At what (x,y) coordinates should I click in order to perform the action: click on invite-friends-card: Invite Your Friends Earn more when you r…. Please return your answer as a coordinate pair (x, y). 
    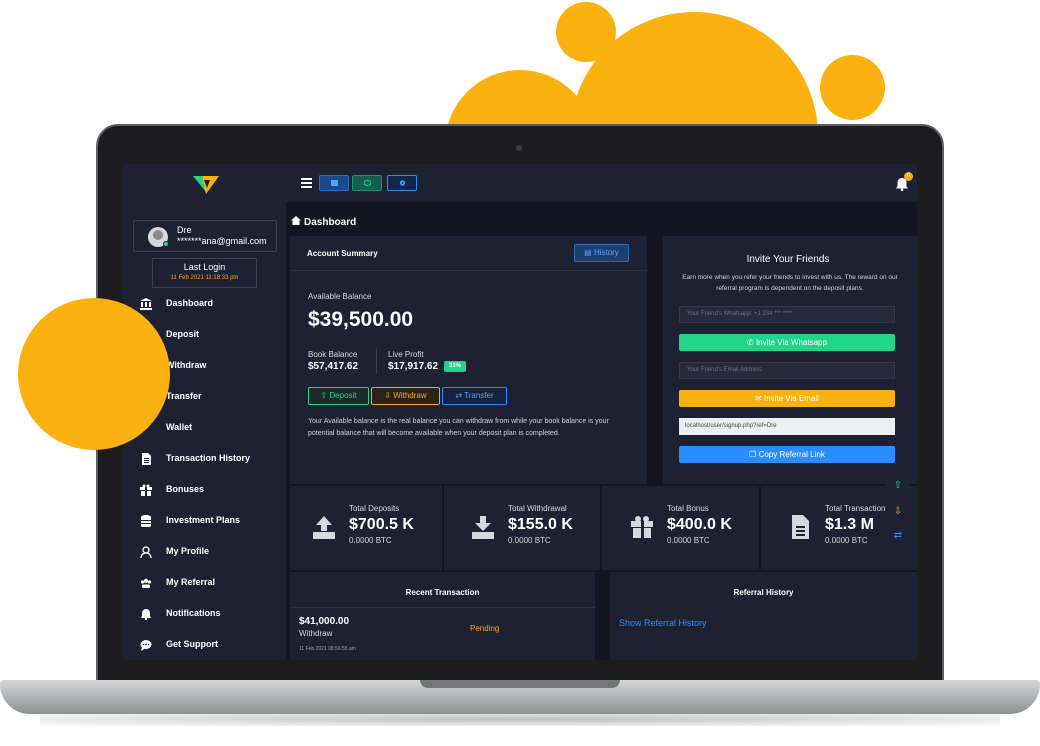
    Looking at the image, I should click on (790, 360).